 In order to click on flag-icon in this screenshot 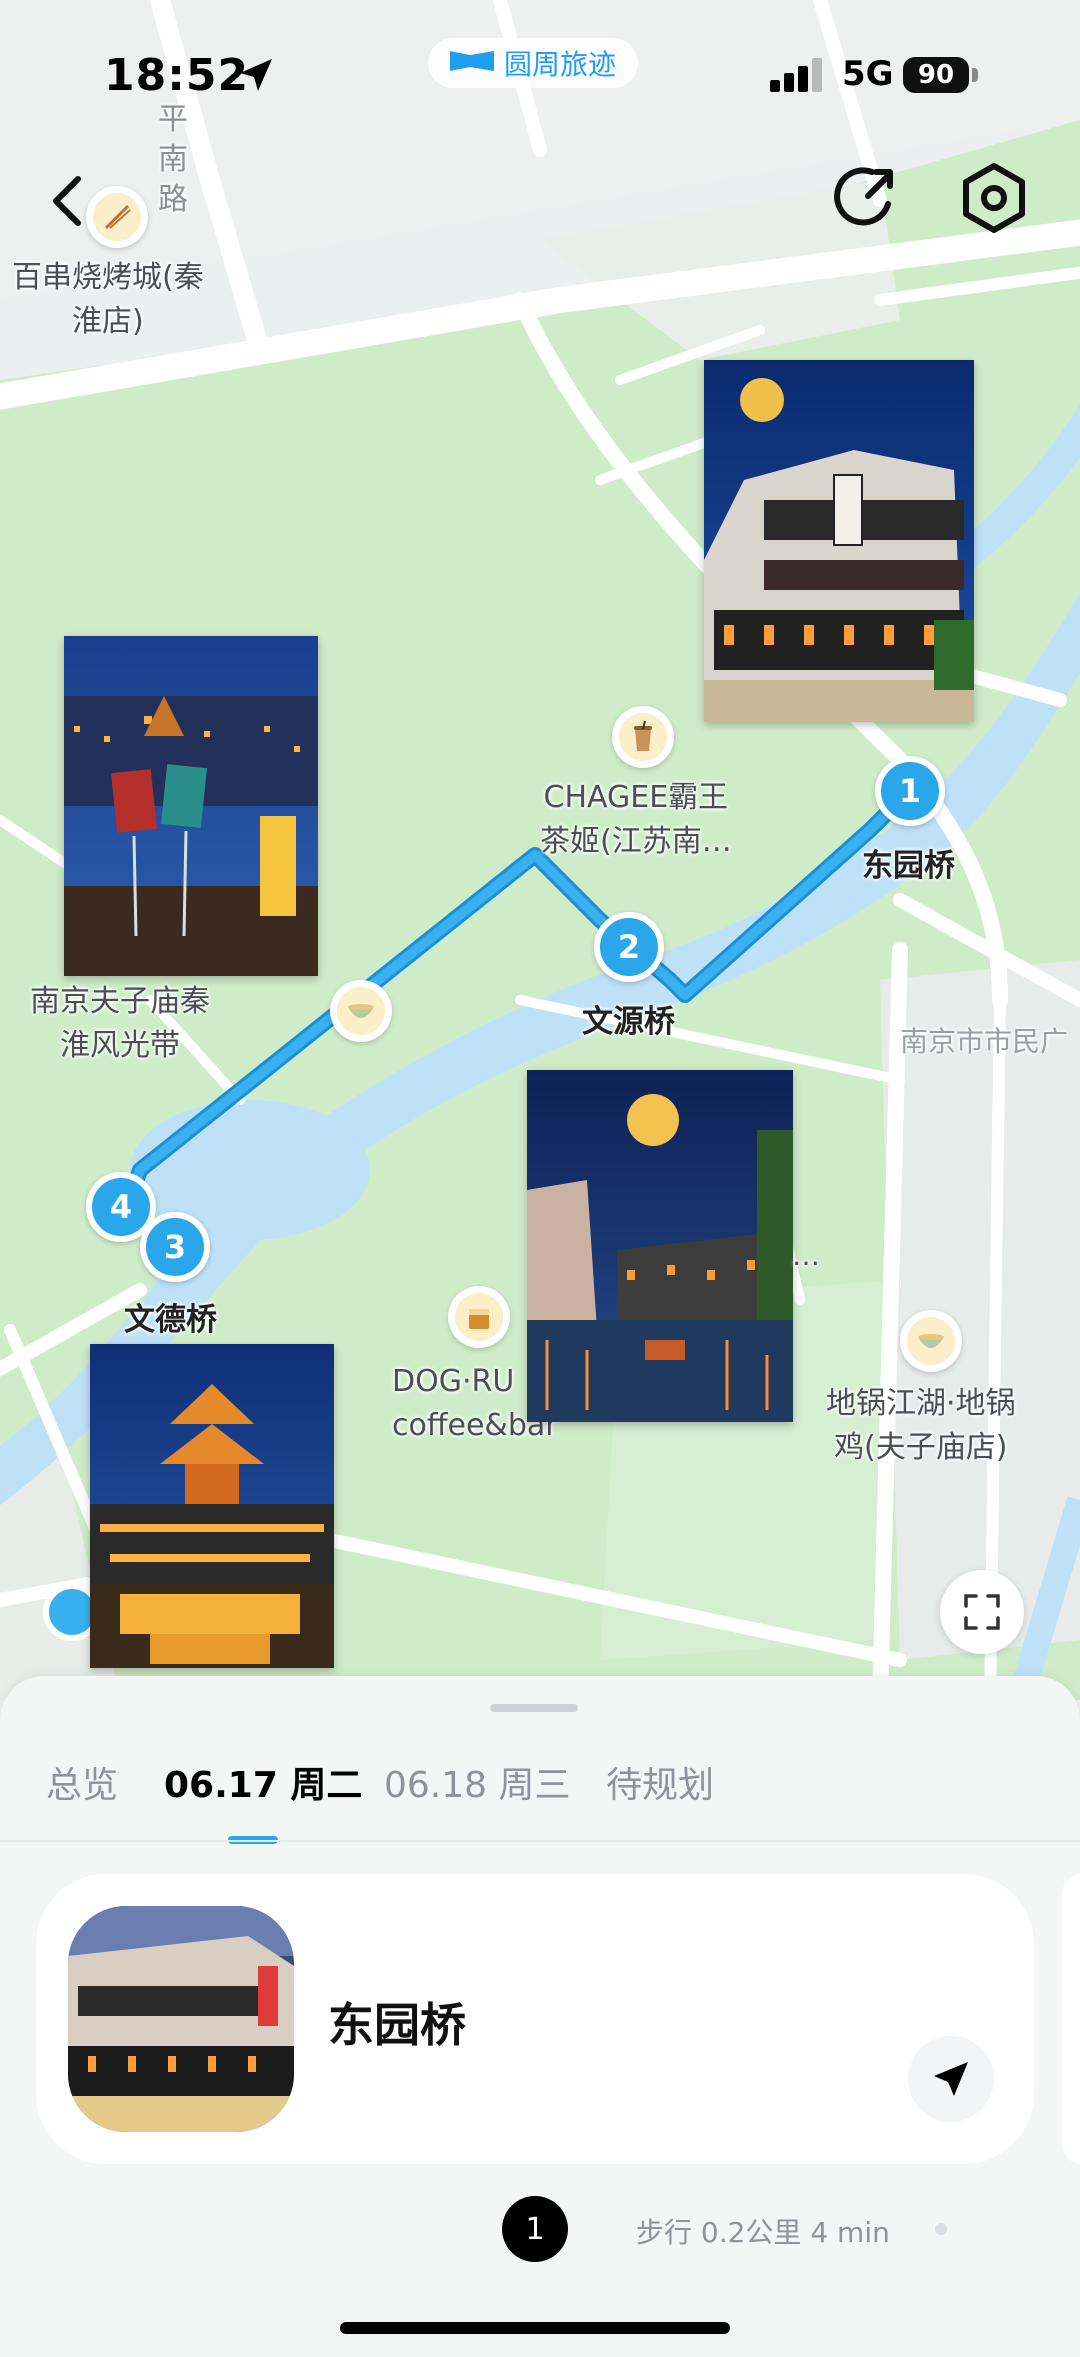, I will do `click(472, 61)`.